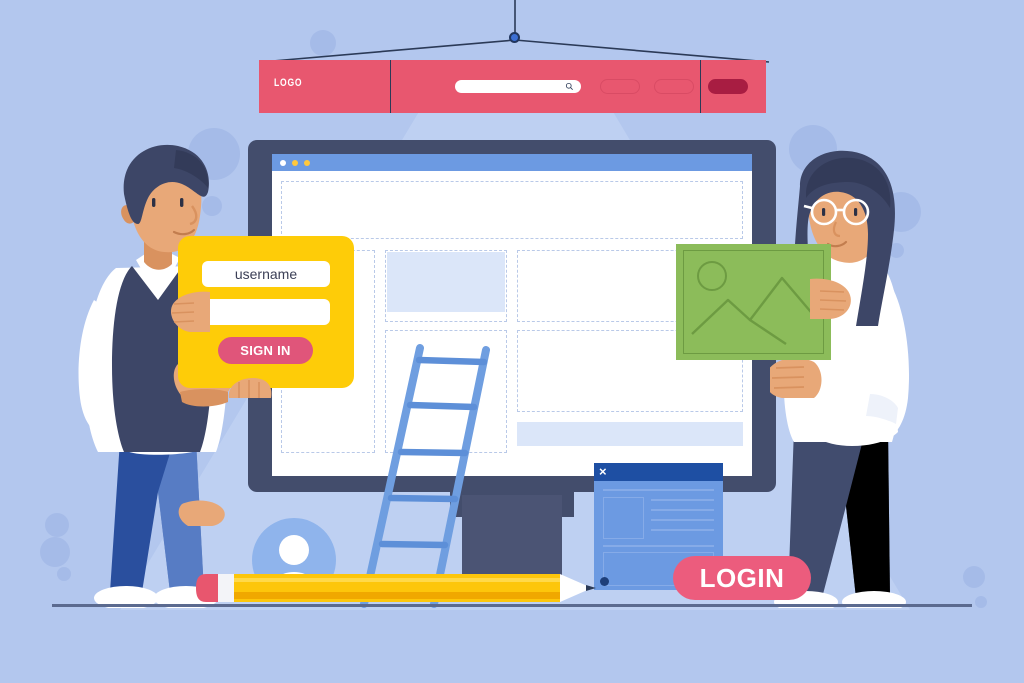 The height and width of the screenshot is (683, 1024). Describe the element at coordinates (518, 86) in the screenshot. I see `search-input` at that location.